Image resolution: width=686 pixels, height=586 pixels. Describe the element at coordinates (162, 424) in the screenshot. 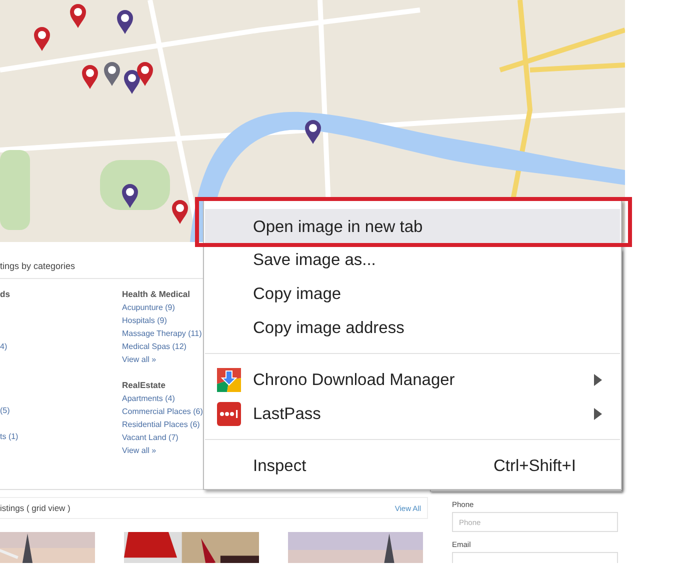

I see `category-link: Residential Places (6)` at that location.